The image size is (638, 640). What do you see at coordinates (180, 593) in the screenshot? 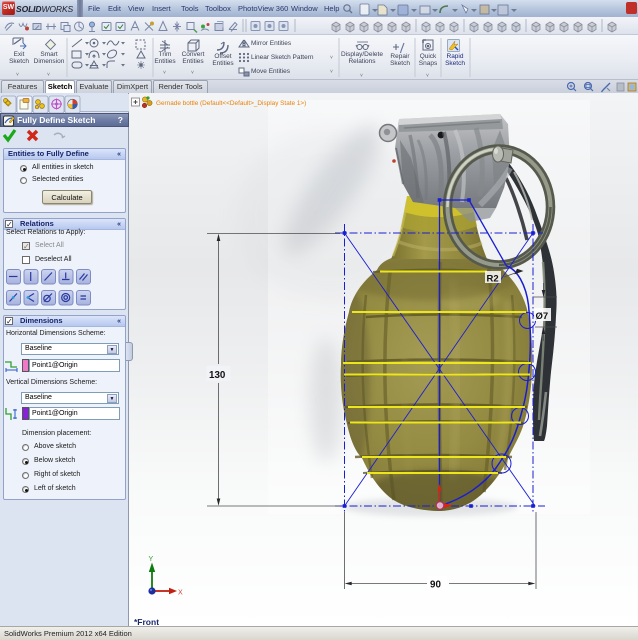
I see `svg-text: X` at bounding box center [180, 593].